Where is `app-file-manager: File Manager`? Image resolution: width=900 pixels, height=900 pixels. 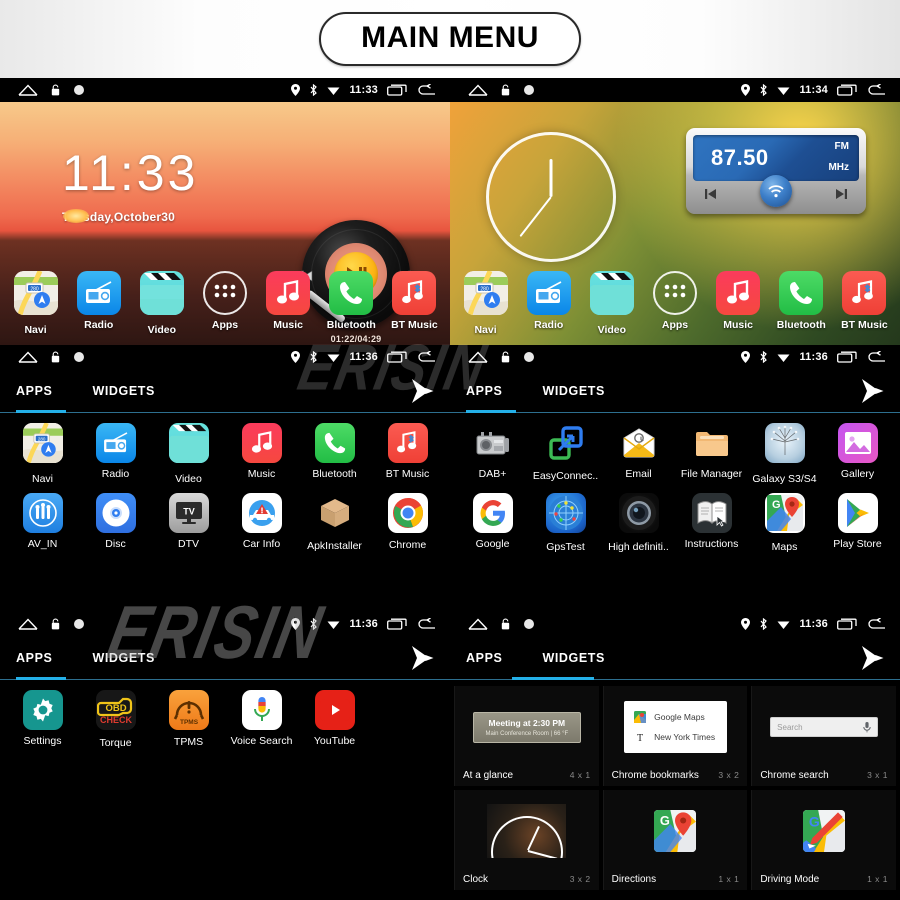
app-file-manager: File Manager is located at coordinates (711, 454).